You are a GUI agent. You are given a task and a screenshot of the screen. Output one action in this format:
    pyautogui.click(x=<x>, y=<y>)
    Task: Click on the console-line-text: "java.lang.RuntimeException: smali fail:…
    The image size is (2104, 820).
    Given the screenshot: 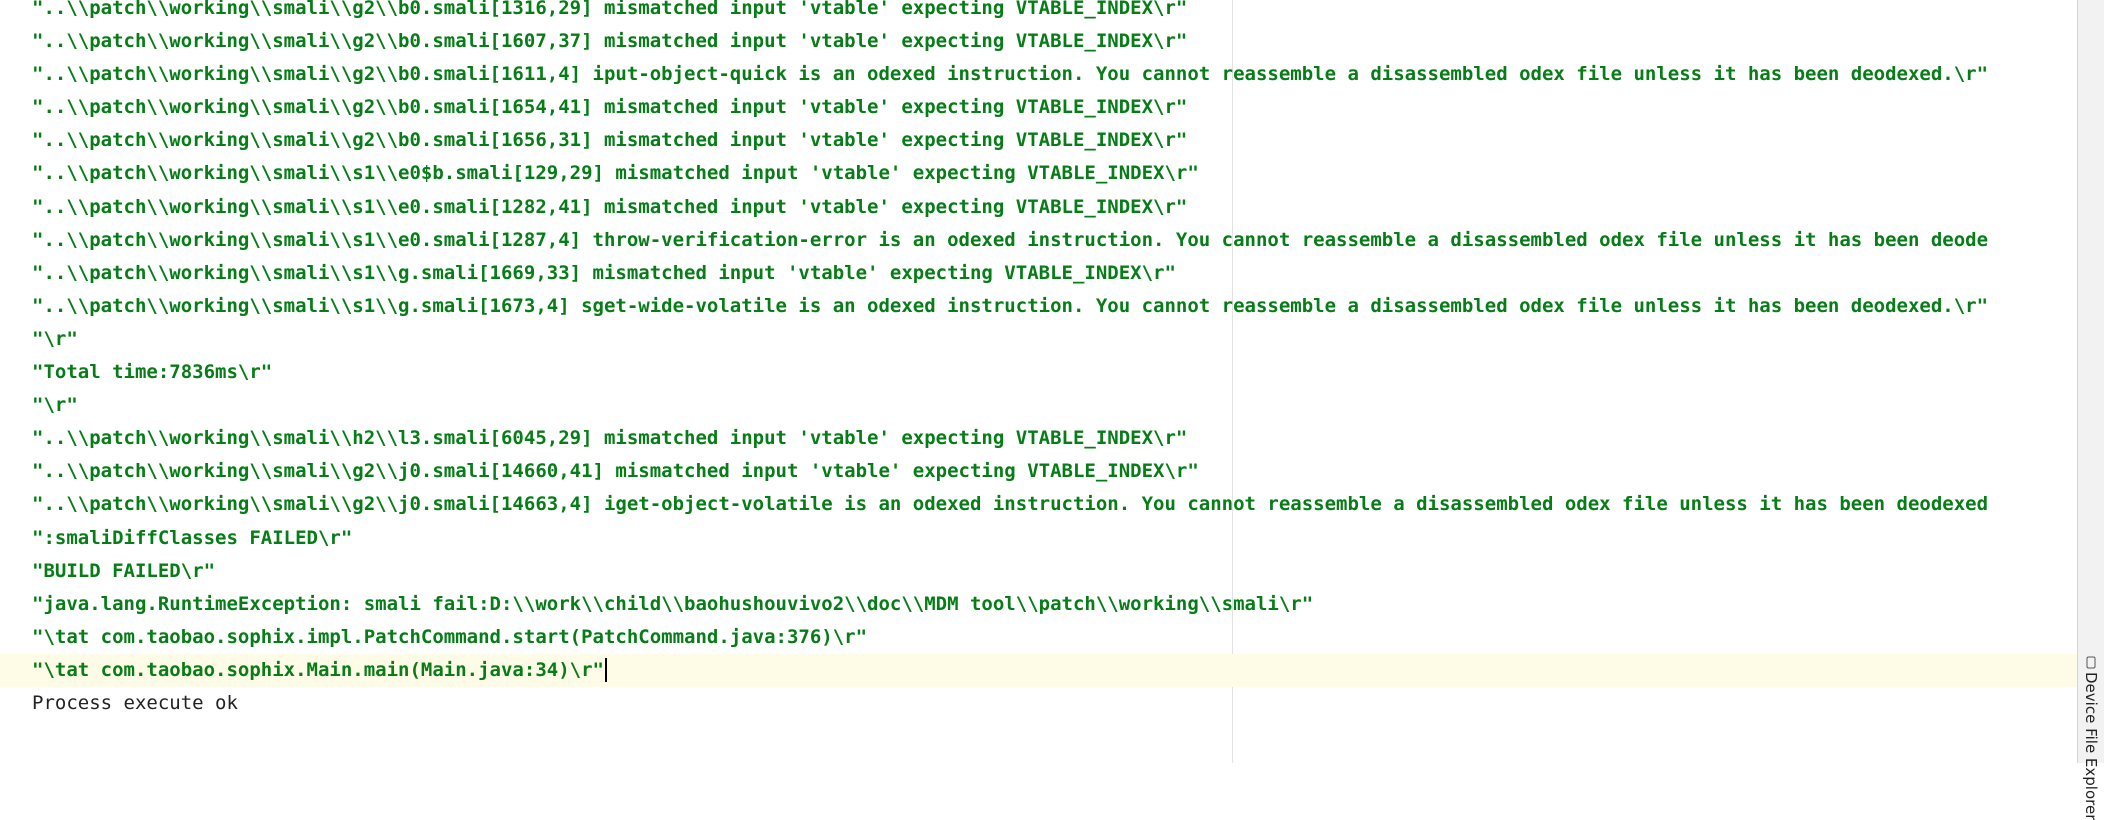 What is the action you would take?
    pyautogui.click(x=673, y=603)
    